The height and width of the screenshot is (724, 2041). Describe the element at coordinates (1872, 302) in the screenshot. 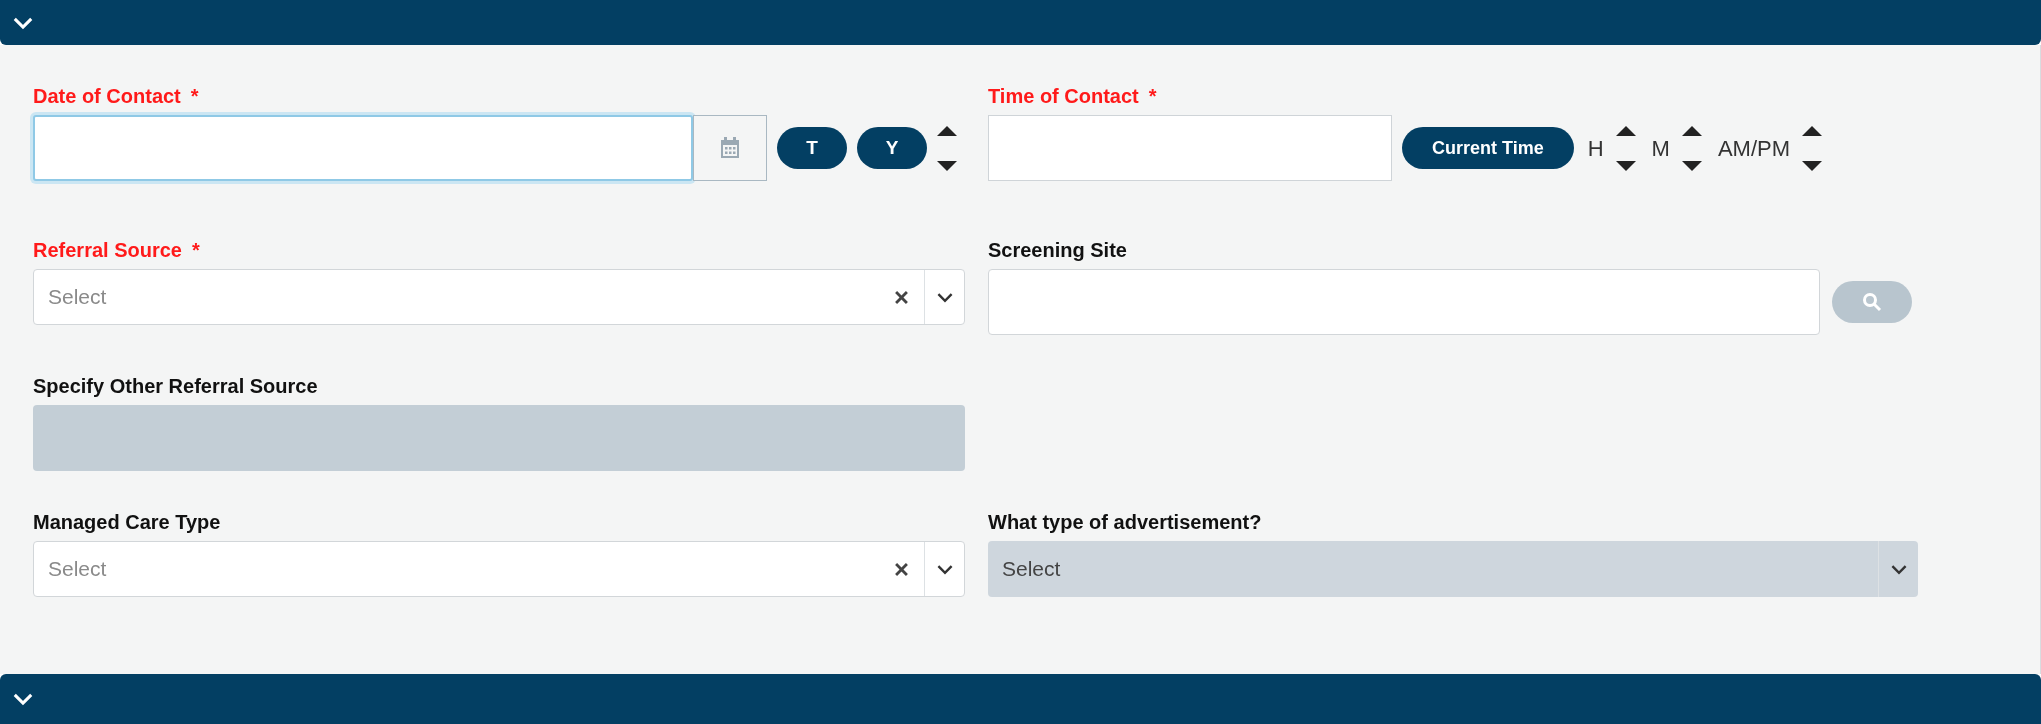

I see `search-icon` at that location.